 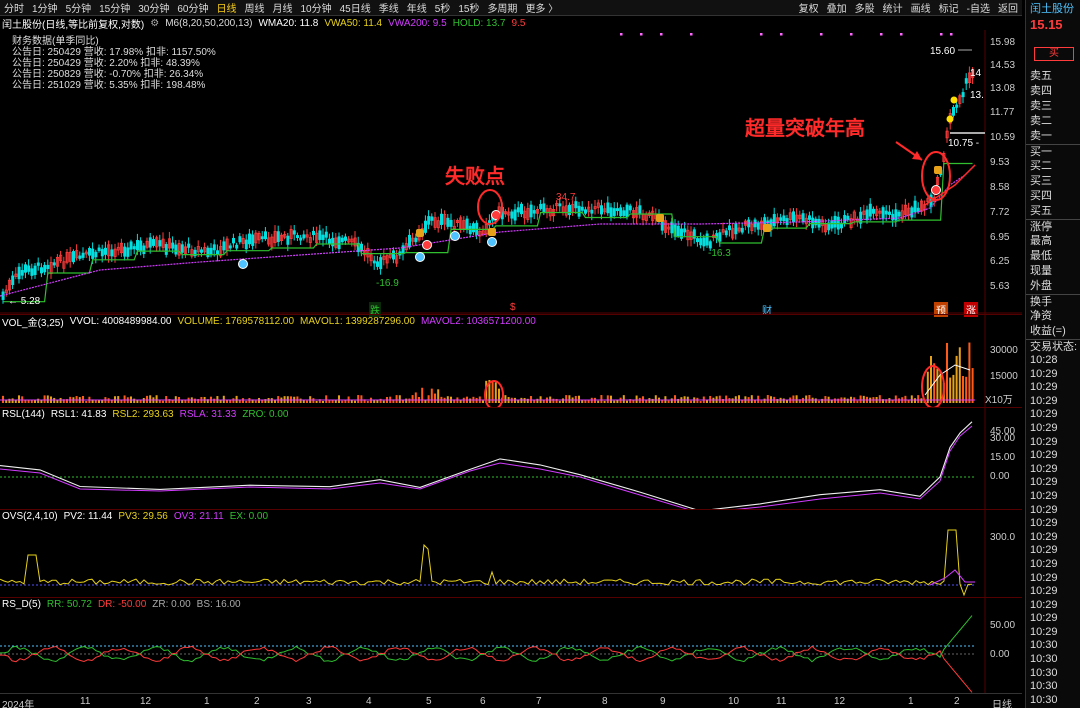 I want to click on price-axis-label: 13.08, so click(x=1003, y=88).